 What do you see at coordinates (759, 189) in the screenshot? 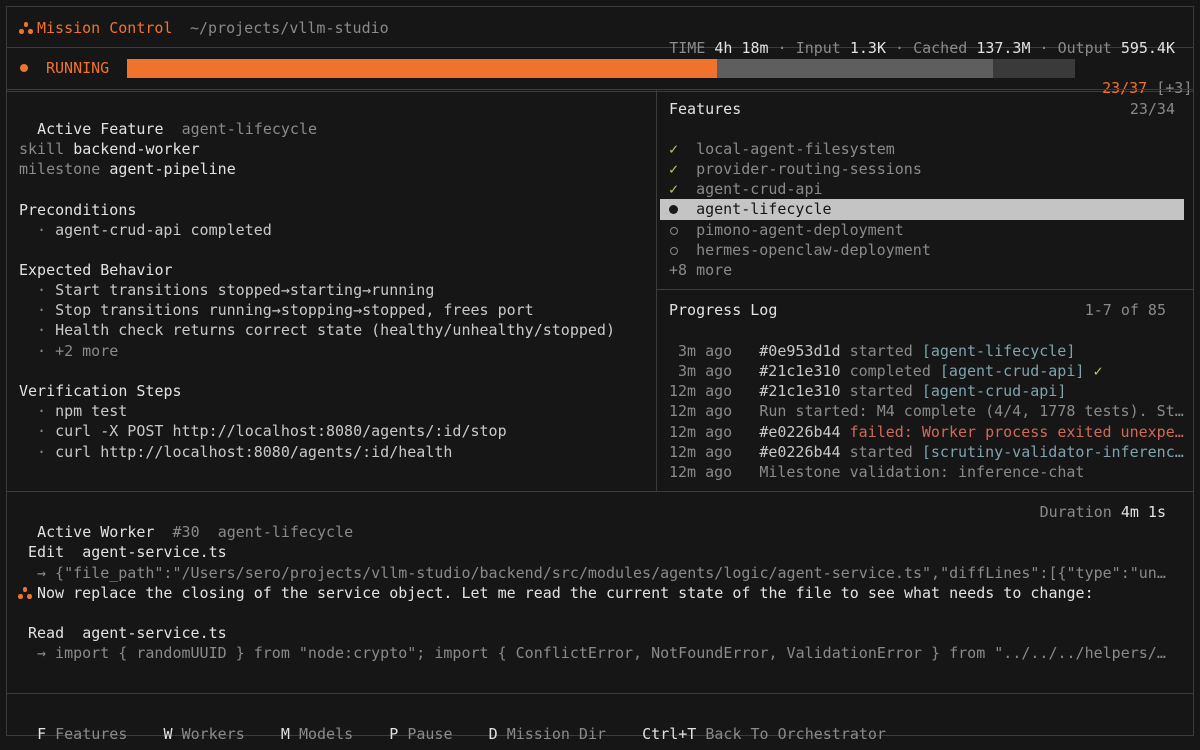
I see `feature-name: agent-crud-api` at bounding box center [759, 189].